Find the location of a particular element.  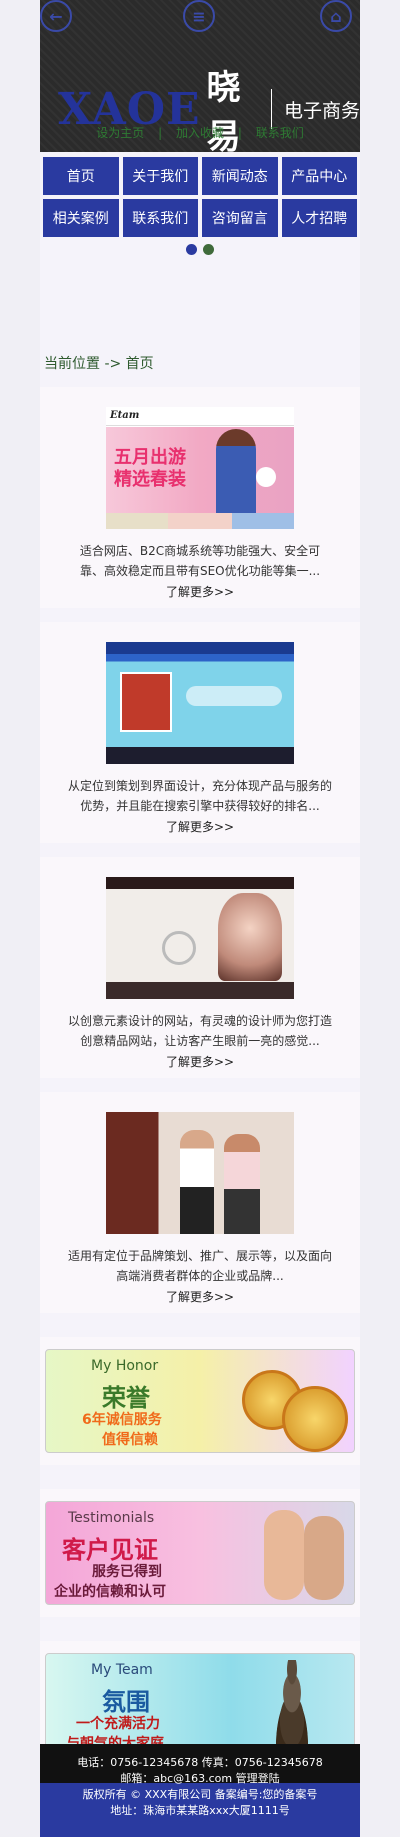

set-homepage-link: 设为主页 is located at coordinates (120, 133).